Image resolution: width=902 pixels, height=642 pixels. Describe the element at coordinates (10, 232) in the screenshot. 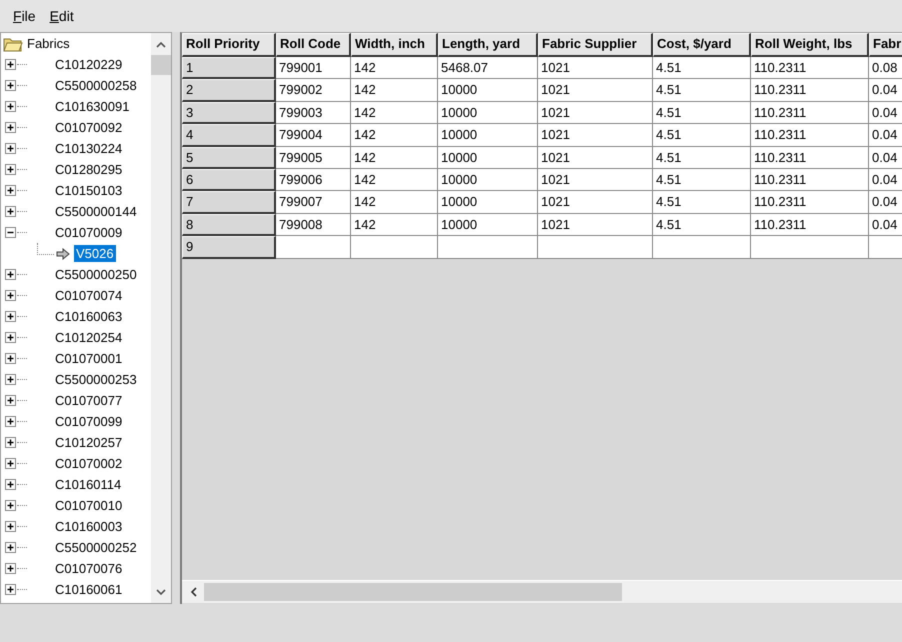

I see `collapse-icon` at that location.